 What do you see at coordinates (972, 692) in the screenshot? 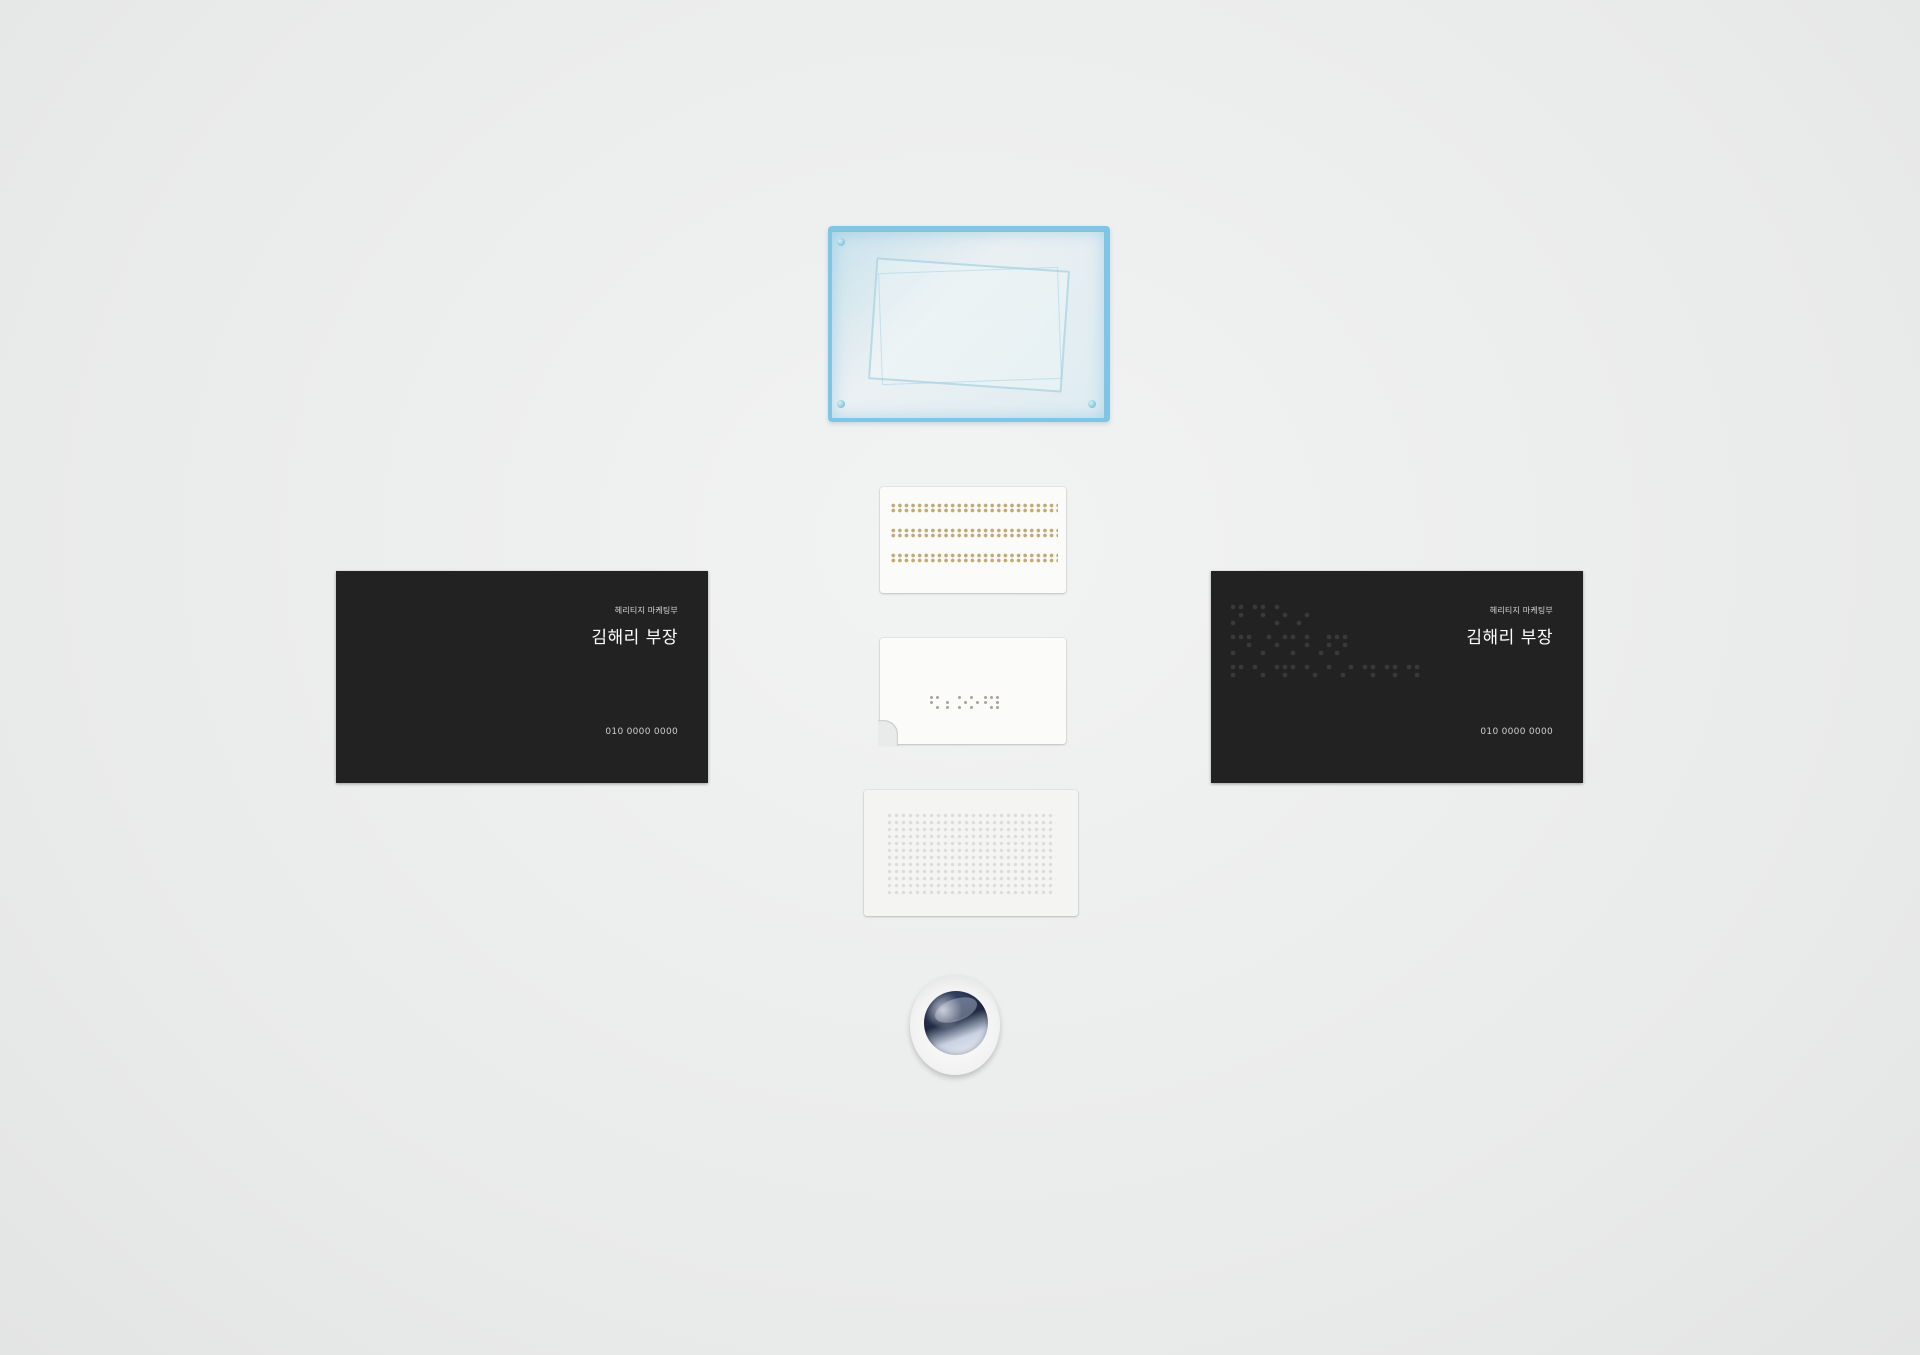
I see `notched-braille-card` at bounding box center [972, 692].